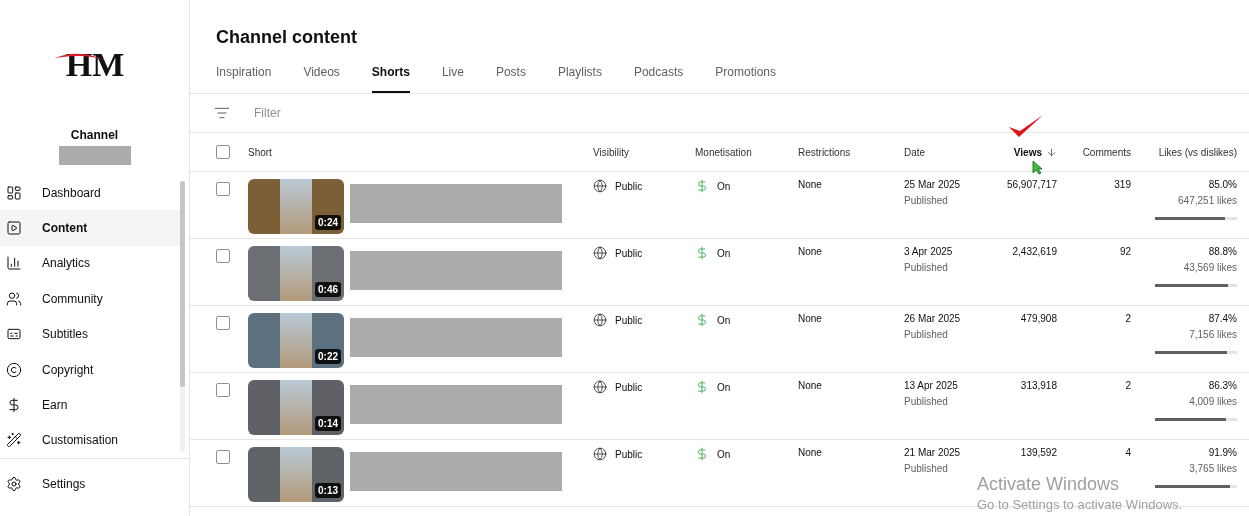 This screenshot has width=1249, height=516. What do you see at coordinates (1222, 452) in the screenshot?
I see `likes-percent: 91.9%` at bounding box center [1222, 452].